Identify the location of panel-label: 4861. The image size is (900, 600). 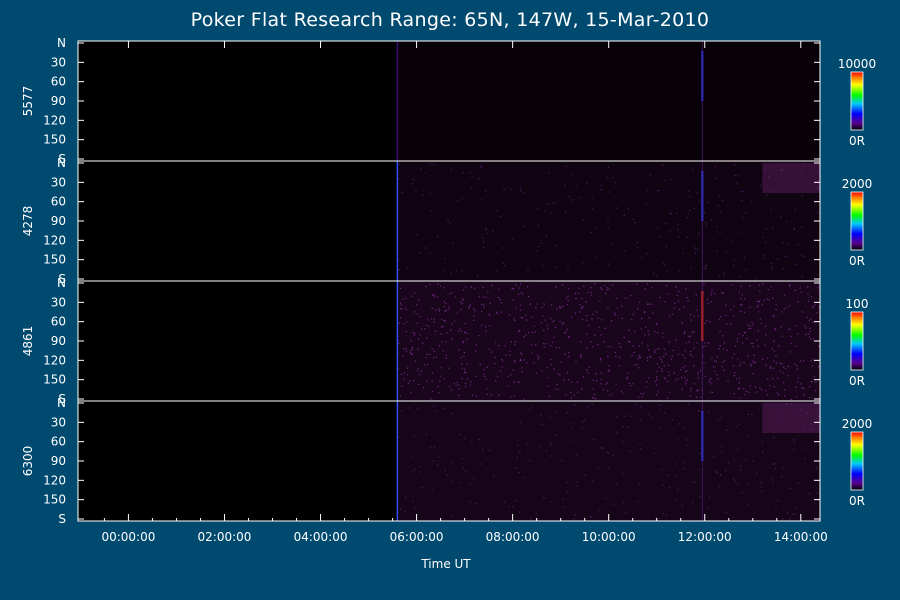
(28, 341).